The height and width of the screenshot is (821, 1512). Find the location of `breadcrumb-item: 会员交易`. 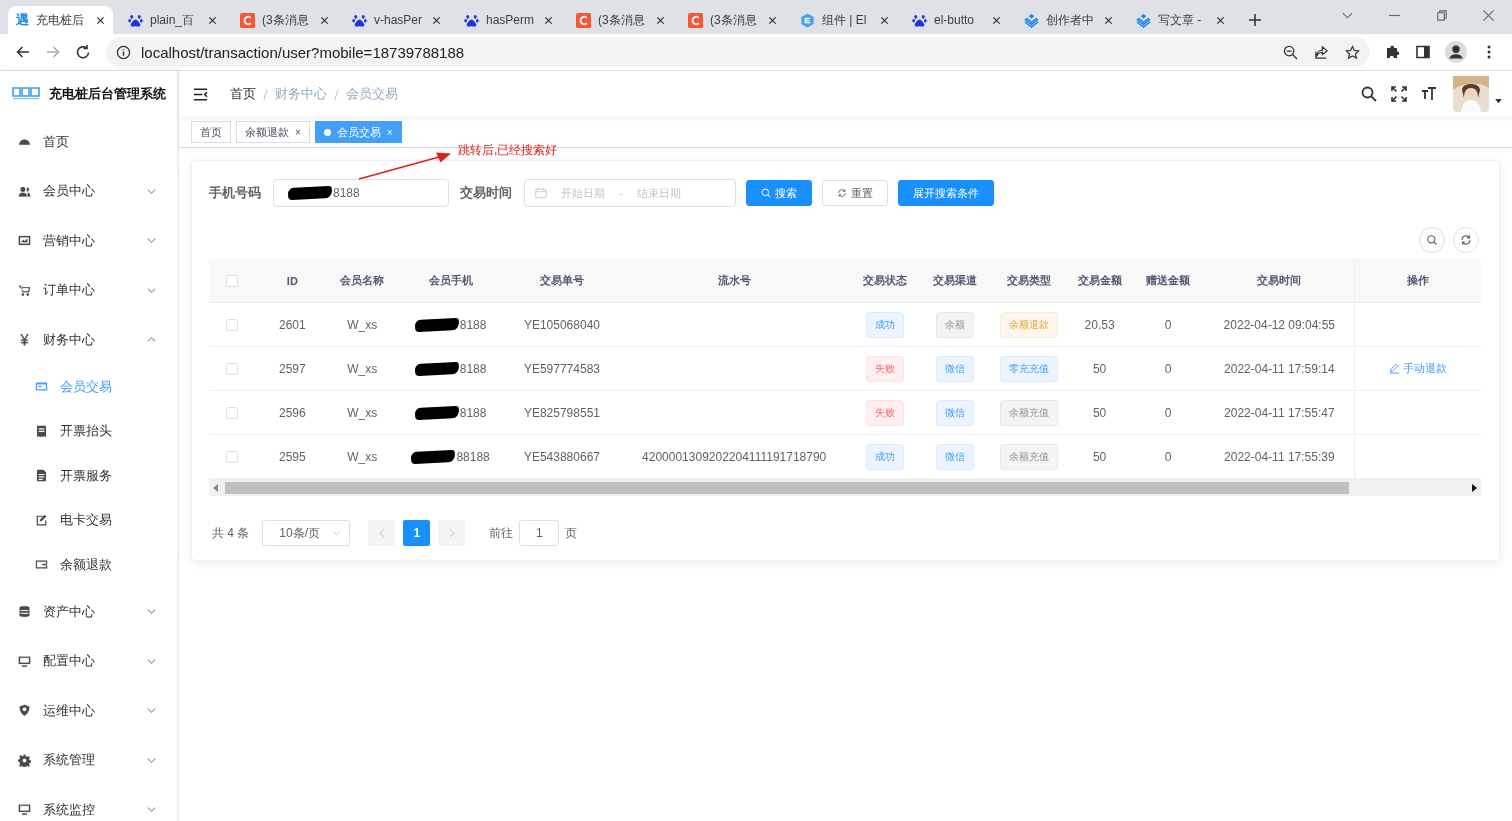

breadcrumb-item: 会员交易 is located at coordinates (372, 94).